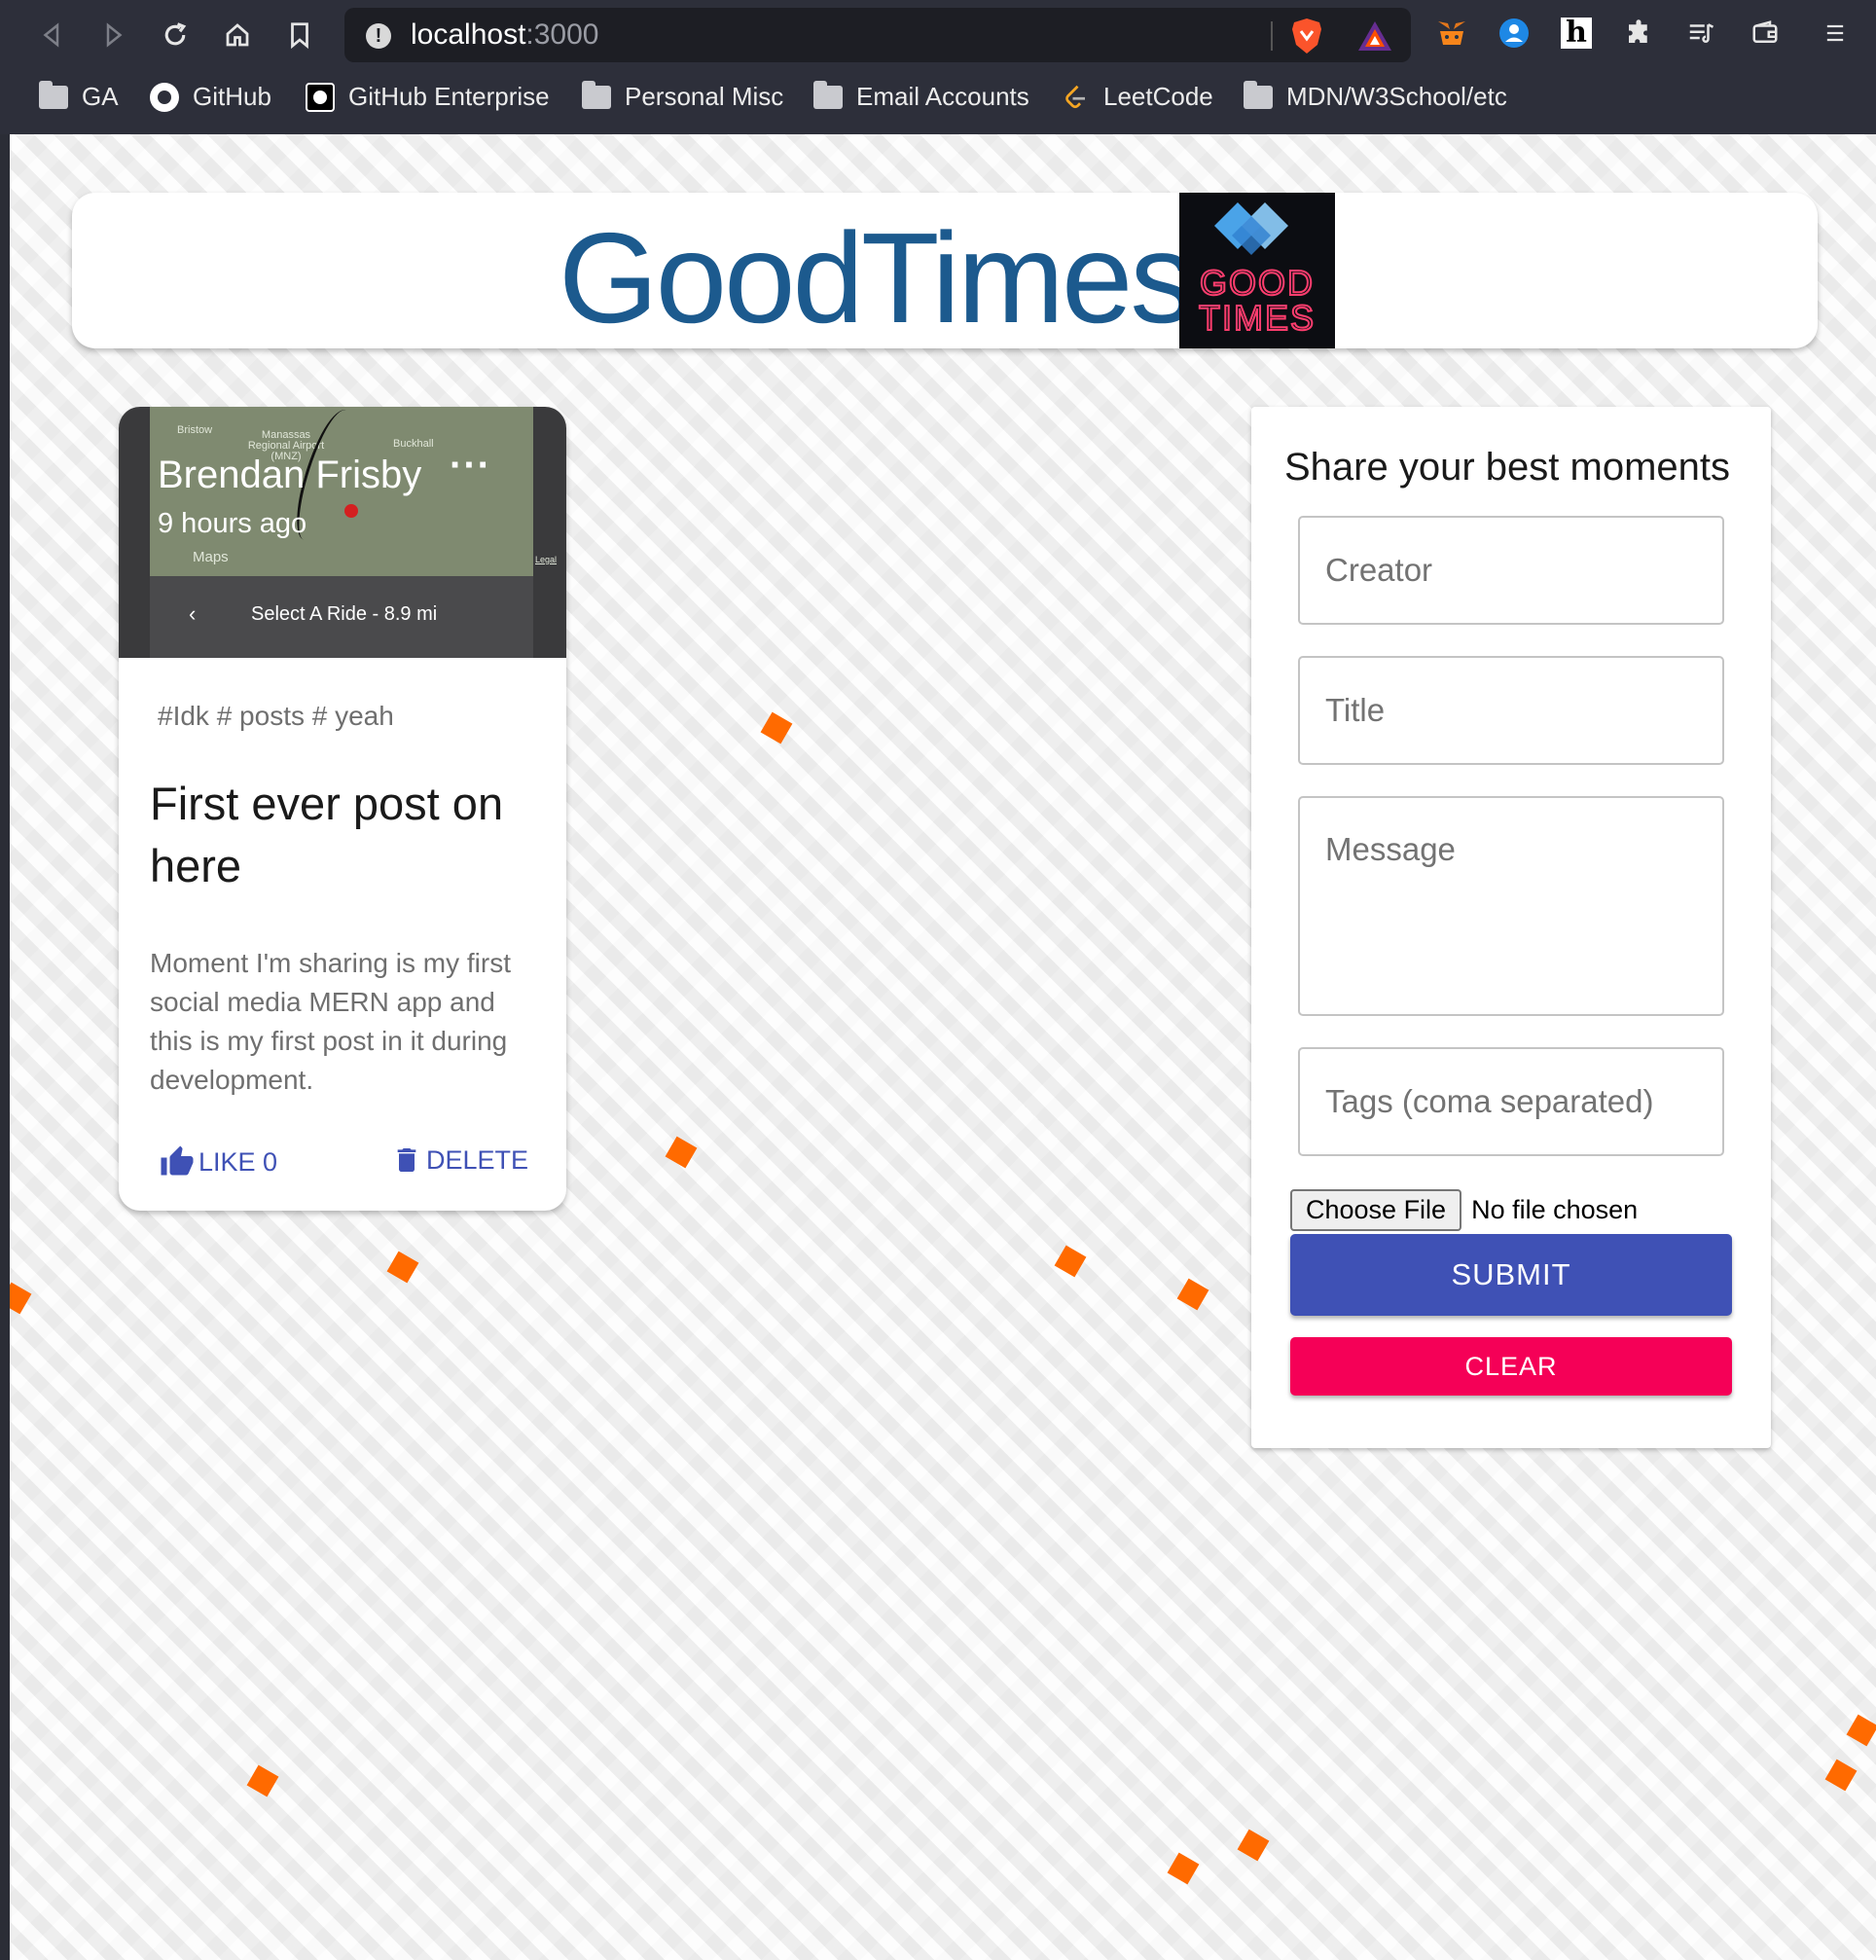 The image size is (1876, 1960). Describe the element at coordinates (562, 34) in the screenshot. I see `url-port: :3000` at that location.